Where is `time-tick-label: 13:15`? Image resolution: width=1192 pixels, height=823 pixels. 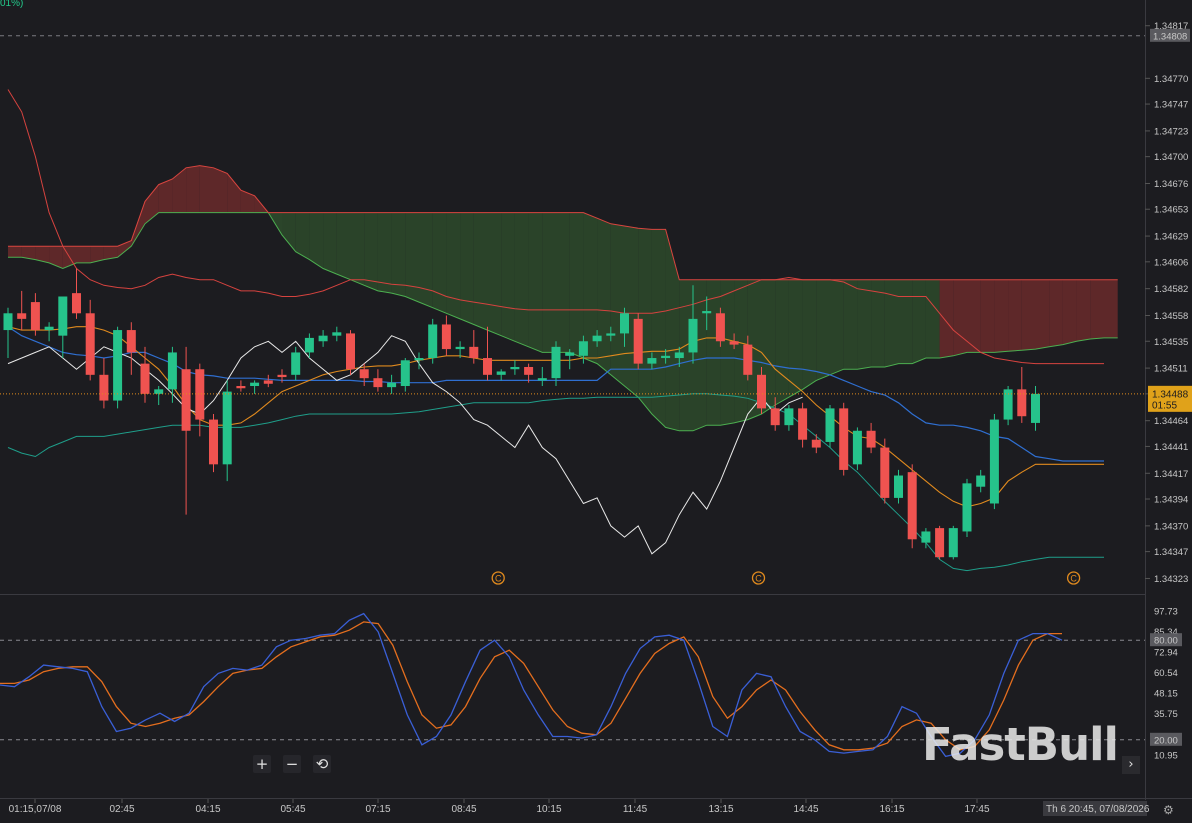 time-tick-label: 13:15 is located at coordinates (720, 809).